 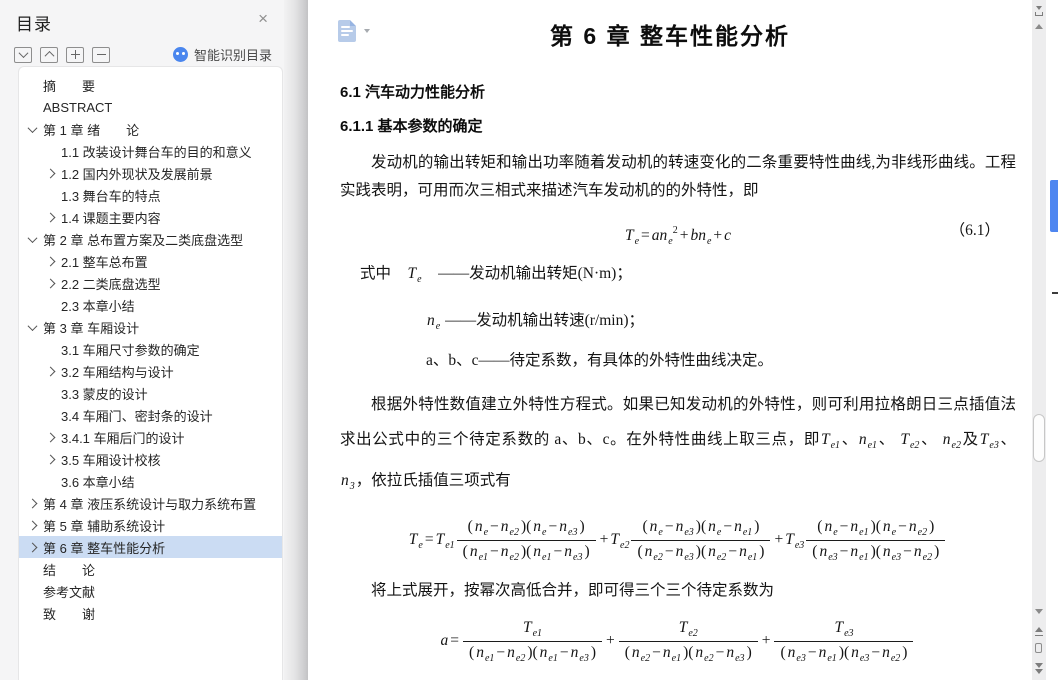 What do you see at coordinates (1039, 668) in the screenshot?
I see `next-page-button` at bounding box center [1039, 668].